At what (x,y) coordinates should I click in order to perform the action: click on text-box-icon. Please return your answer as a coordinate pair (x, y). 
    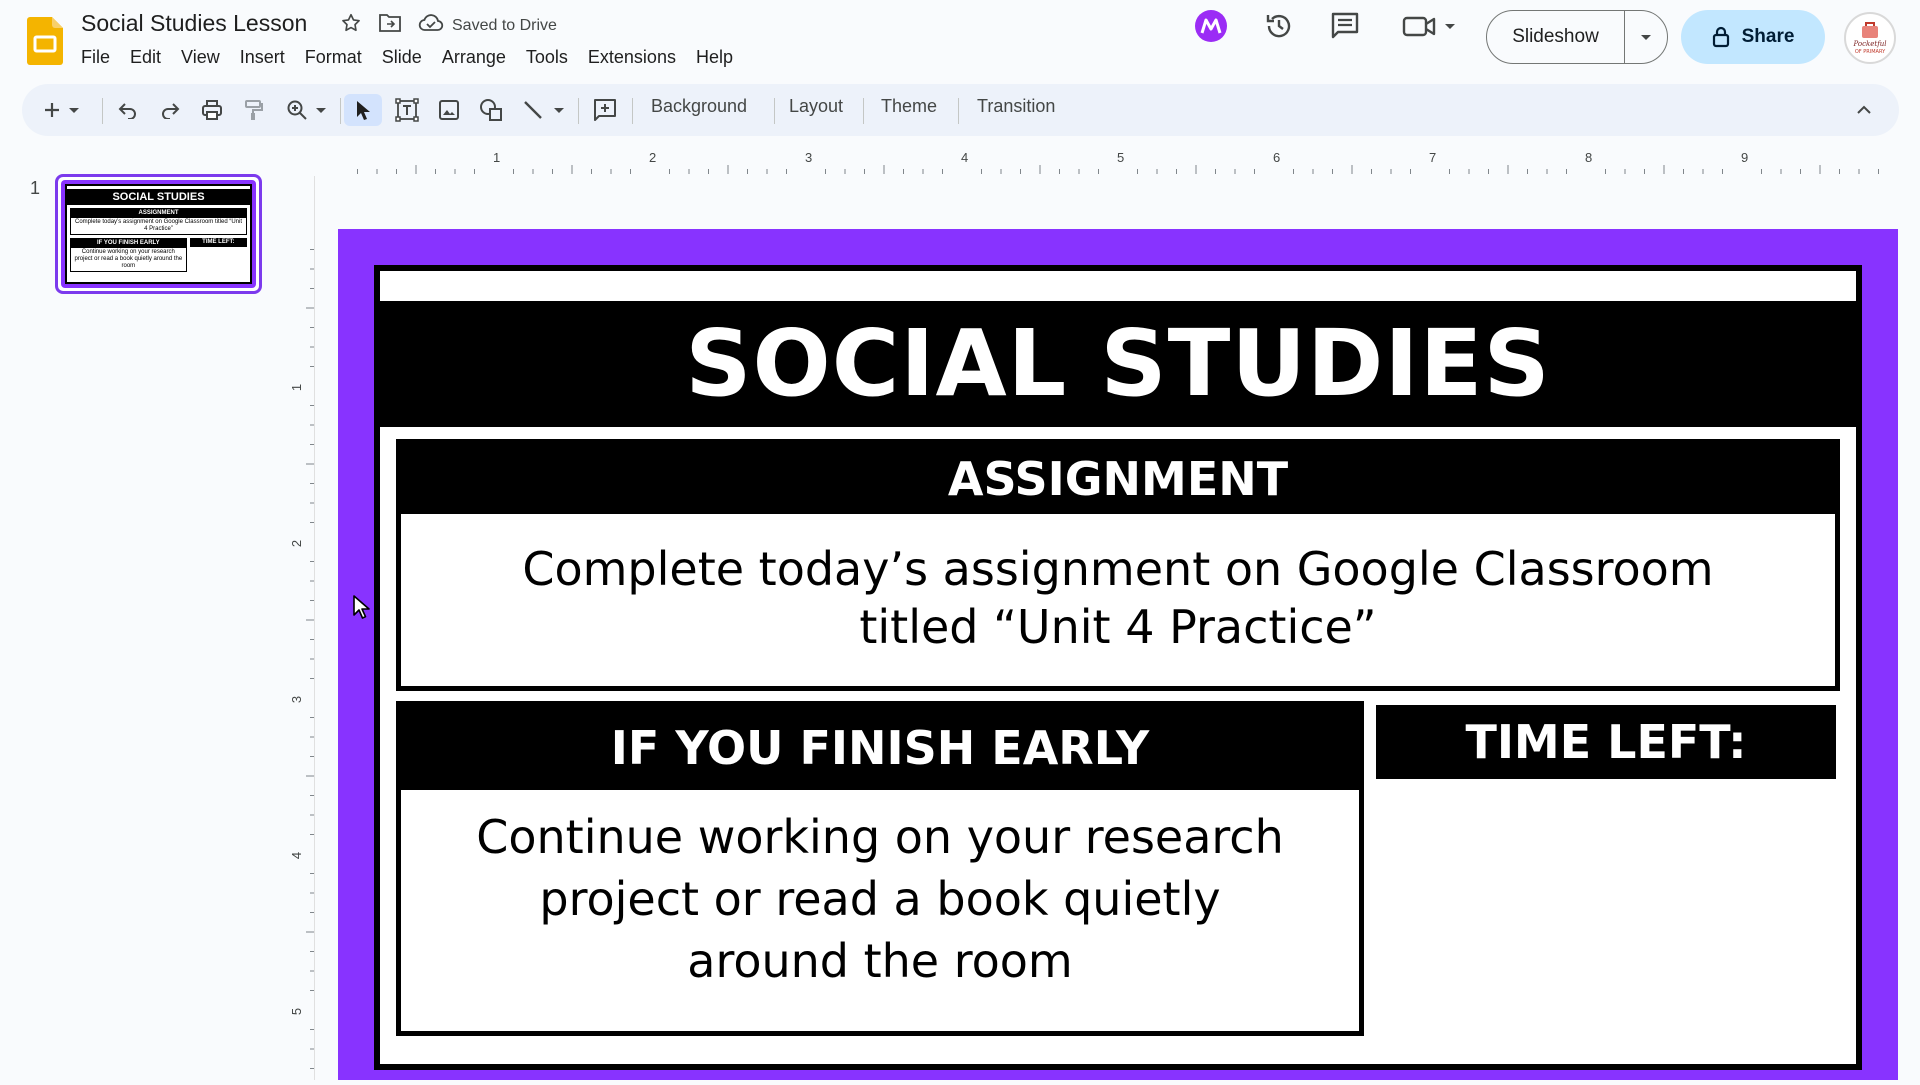
    Looking at the image, I should click on (407, 110).